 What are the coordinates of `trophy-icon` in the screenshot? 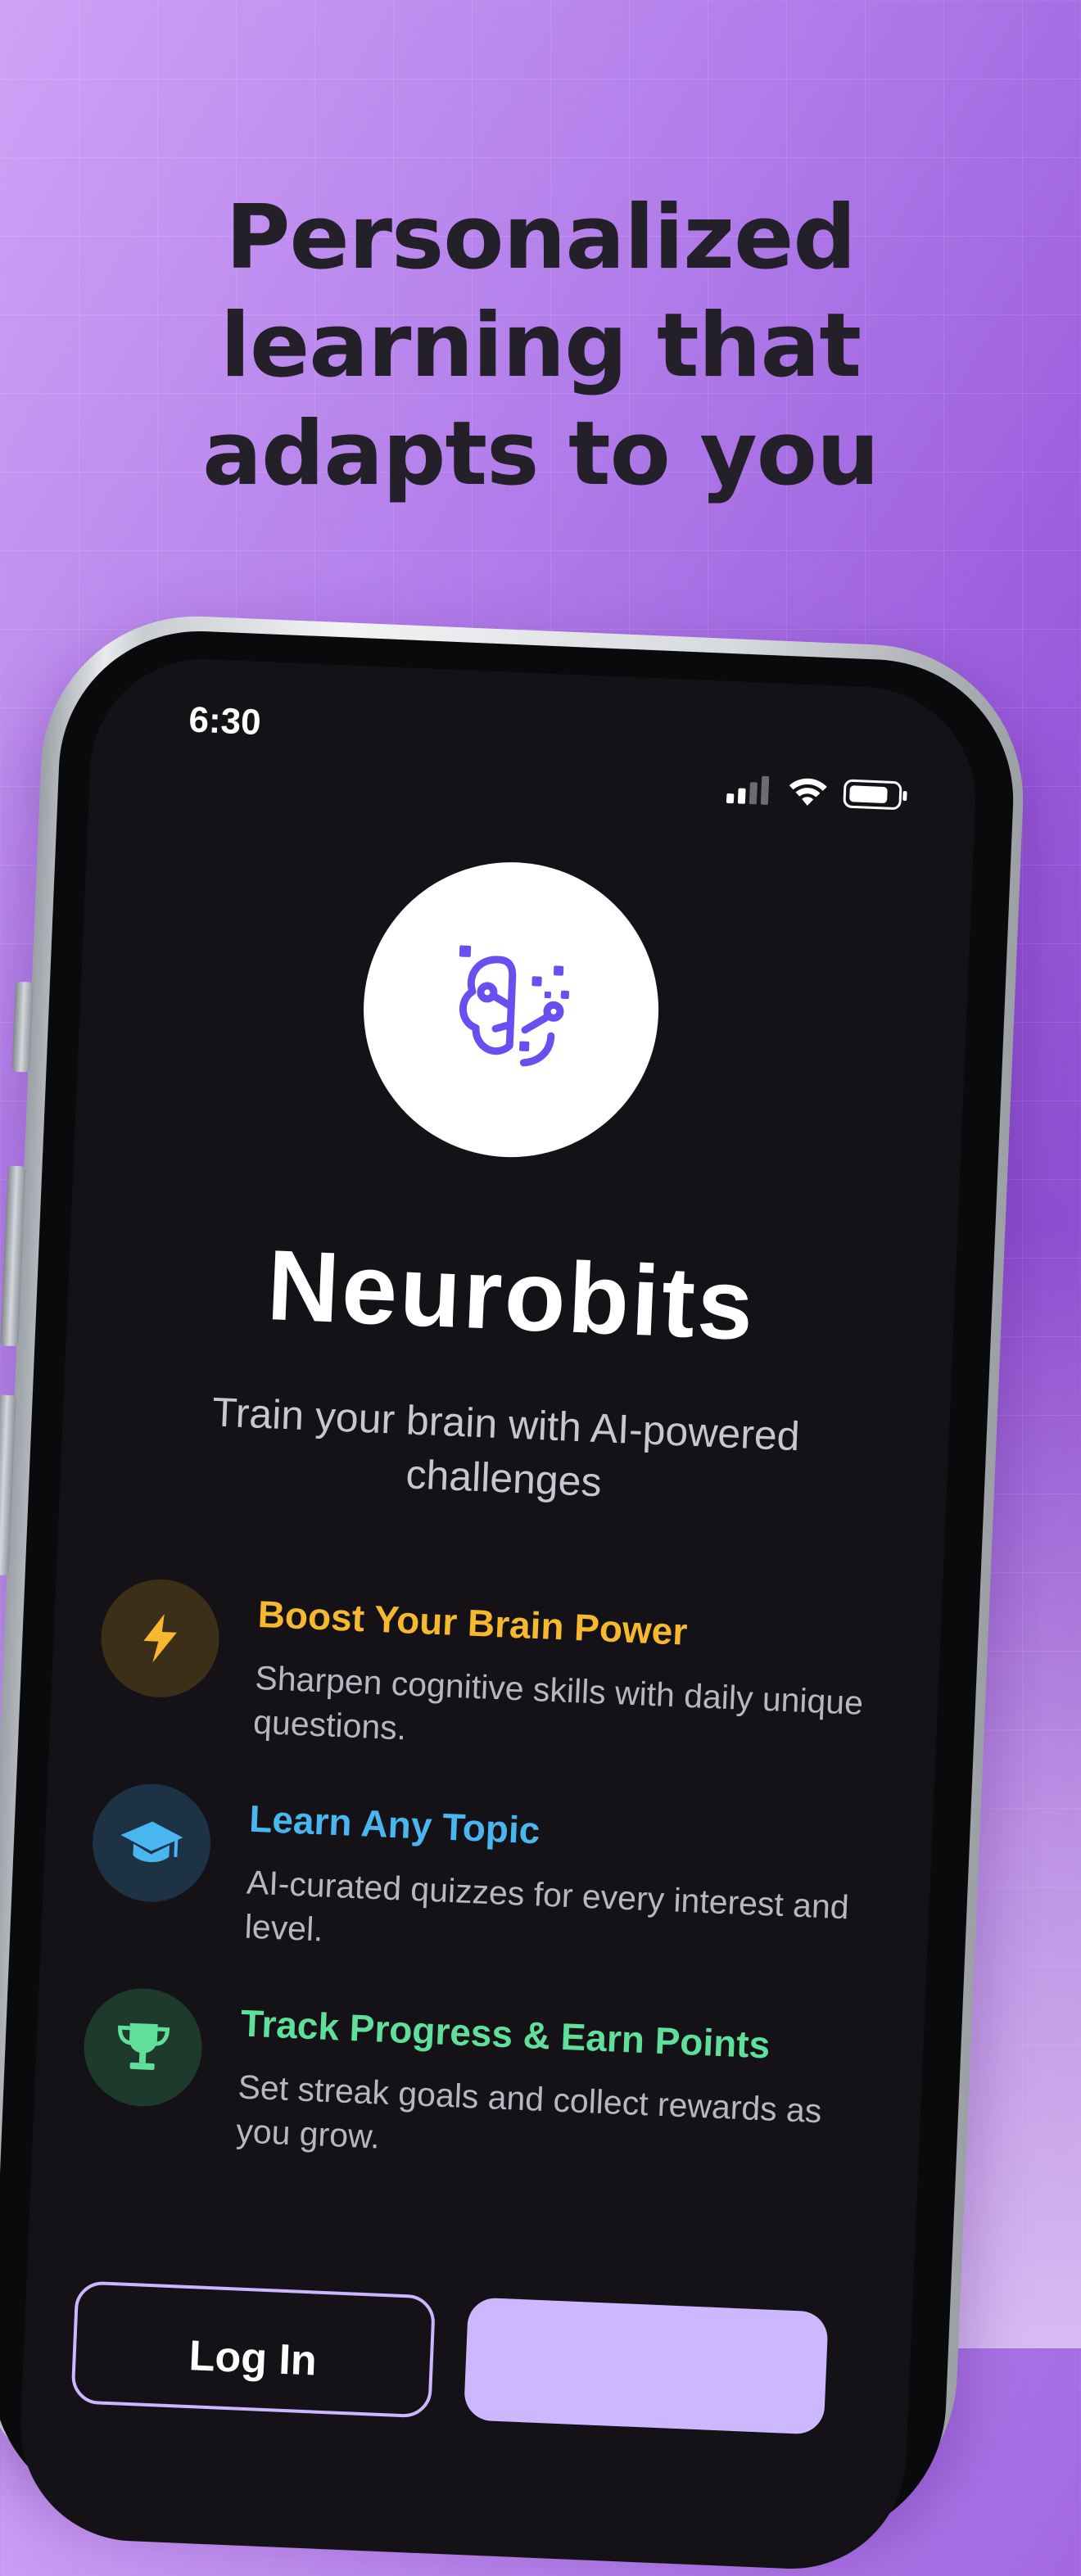 It's located at (144, 2046).